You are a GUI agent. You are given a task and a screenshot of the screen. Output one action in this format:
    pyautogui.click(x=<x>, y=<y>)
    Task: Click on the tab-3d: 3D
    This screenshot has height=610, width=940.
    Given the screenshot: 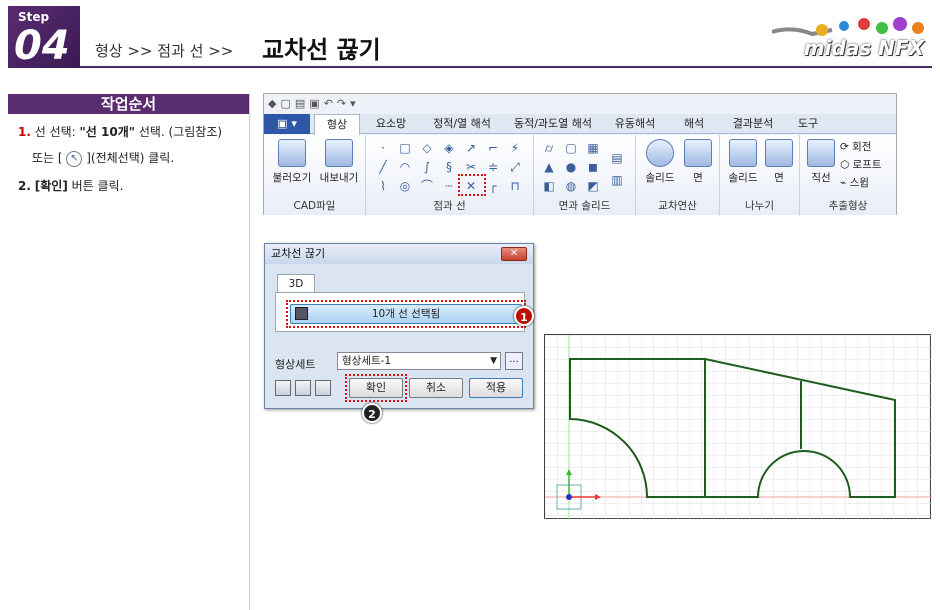 What is the action you would take?
    pyautogui.click(x=296, y=283)
    